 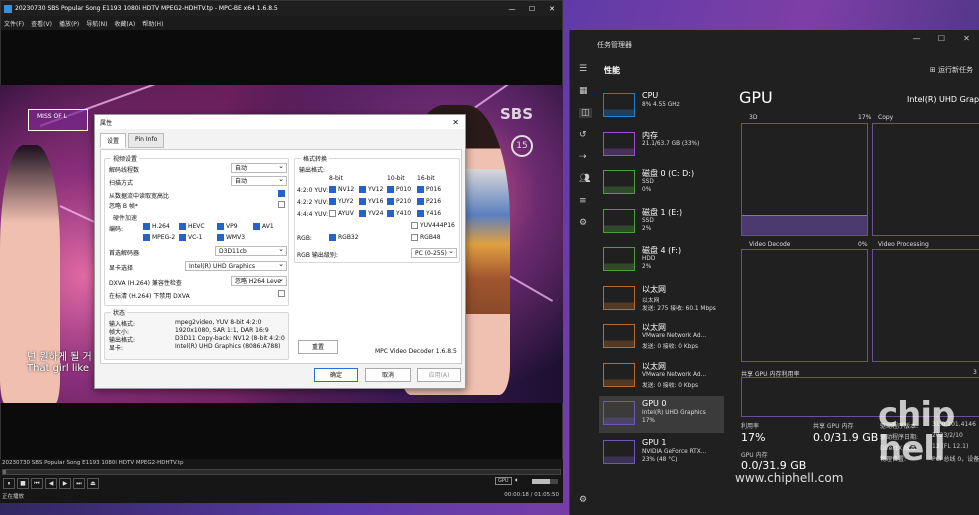 I want to click on subtitle-korean: 넌 원하게 될 거, so click(x=59, y=357).